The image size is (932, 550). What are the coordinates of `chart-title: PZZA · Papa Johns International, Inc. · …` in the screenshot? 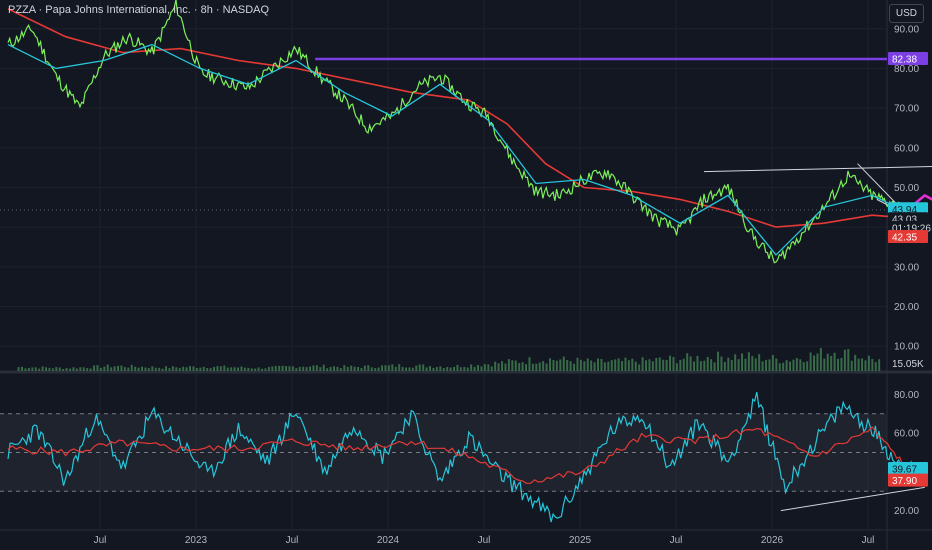 It's located at (139, 10).